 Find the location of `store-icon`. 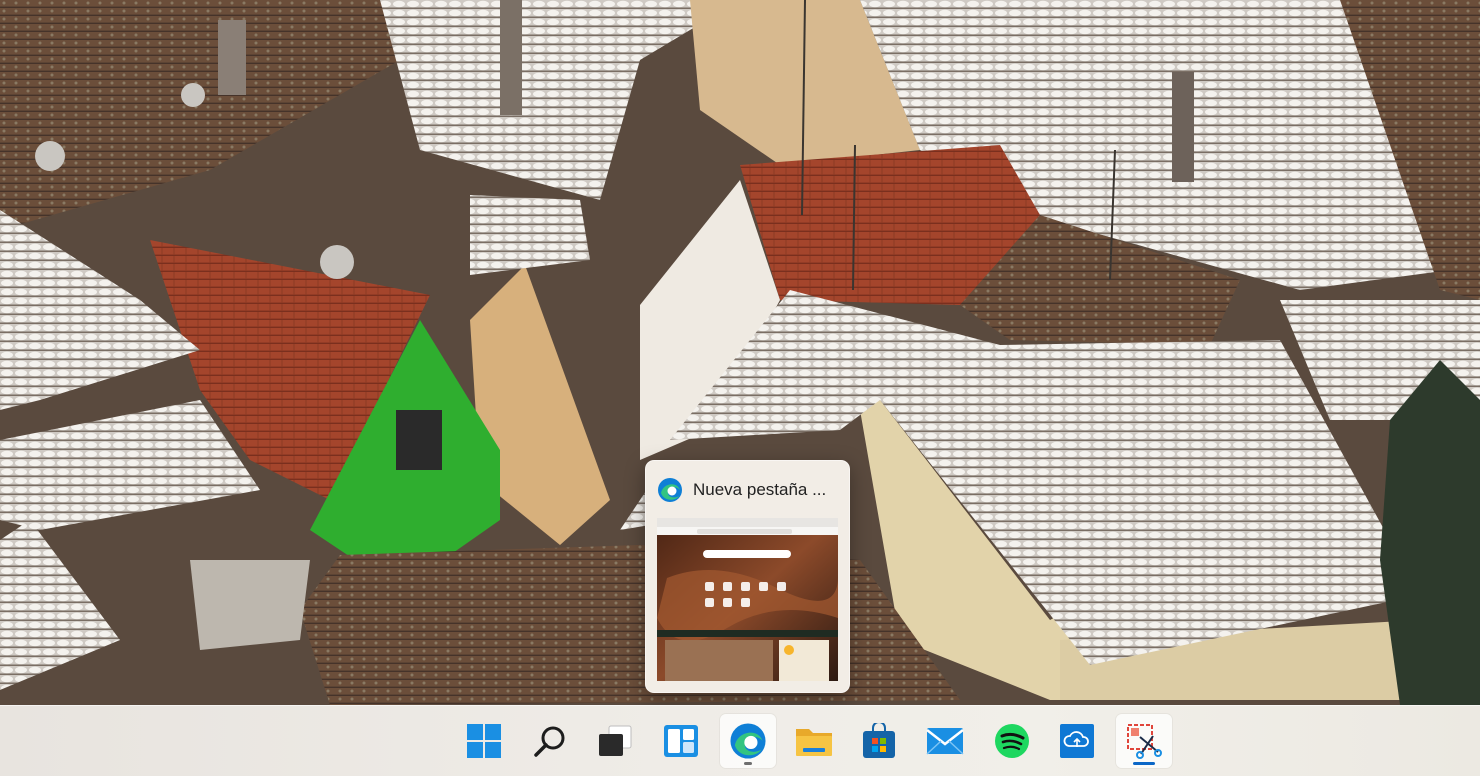

store-icon is located at coordinates (879, 741).